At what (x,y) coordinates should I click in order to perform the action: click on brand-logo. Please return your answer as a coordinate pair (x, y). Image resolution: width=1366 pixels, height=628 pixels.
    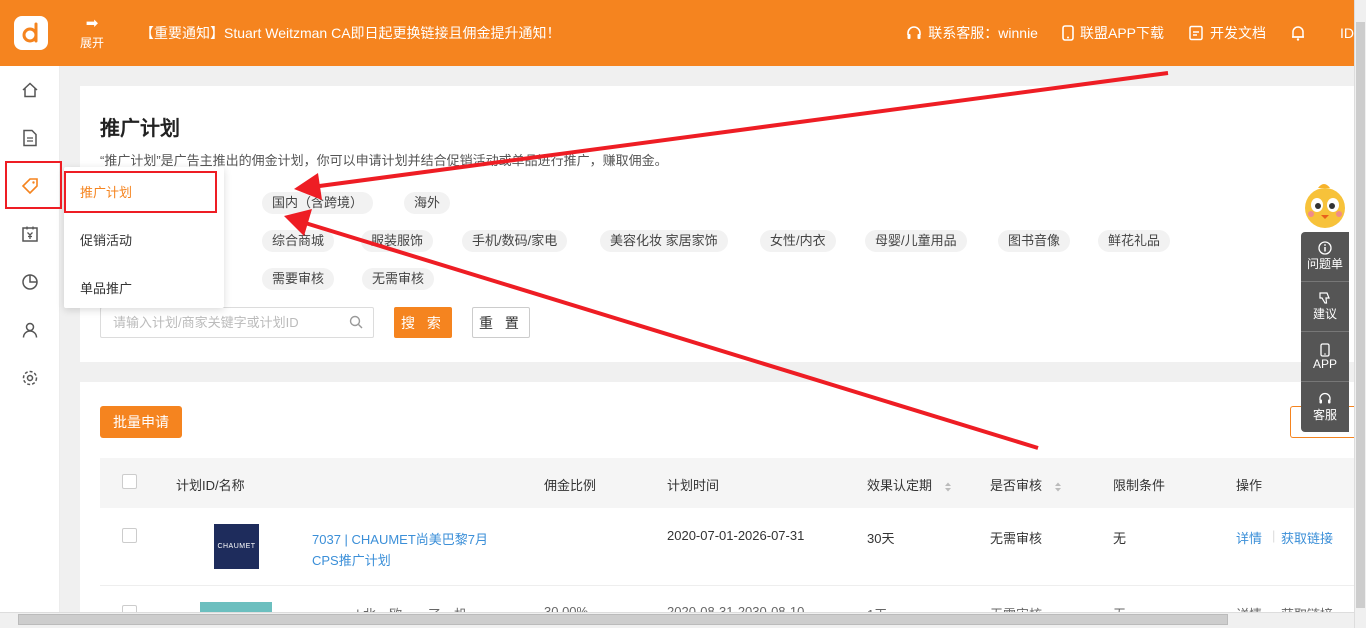
    Looking at the image, I should click on (236, 607).